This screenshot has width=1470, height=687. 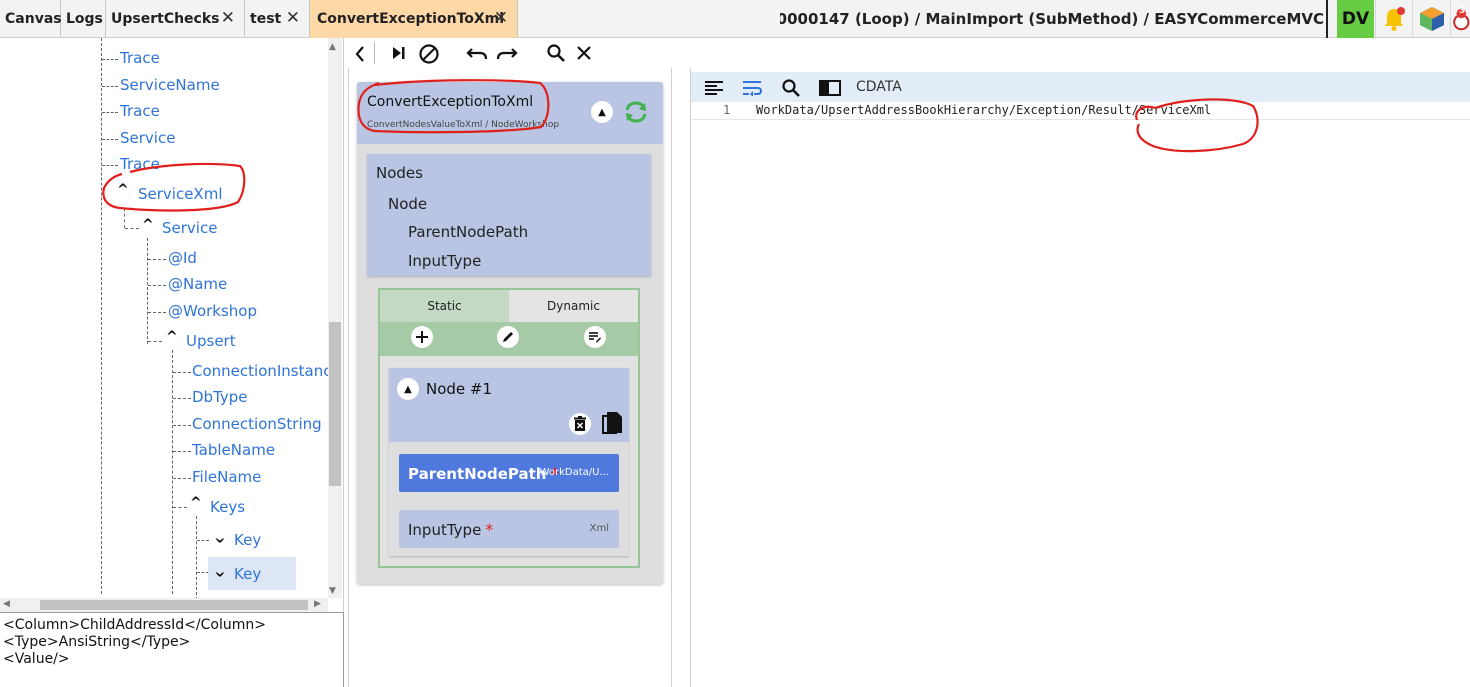 What do you see at coordinates (1393, 19) in the screenshot?
I see `bell-icon` at bounding box center [1393, 19].